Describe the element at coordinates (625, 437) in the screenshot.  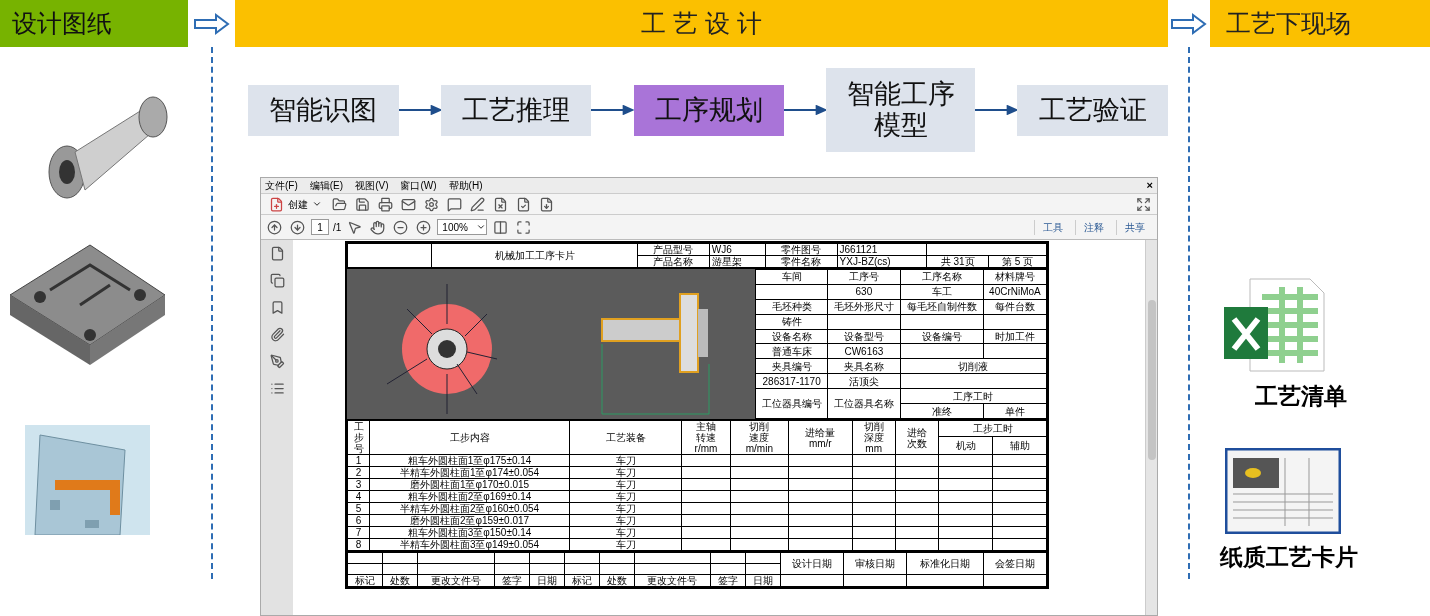
I see `column-header: 工艺装备` at that location.